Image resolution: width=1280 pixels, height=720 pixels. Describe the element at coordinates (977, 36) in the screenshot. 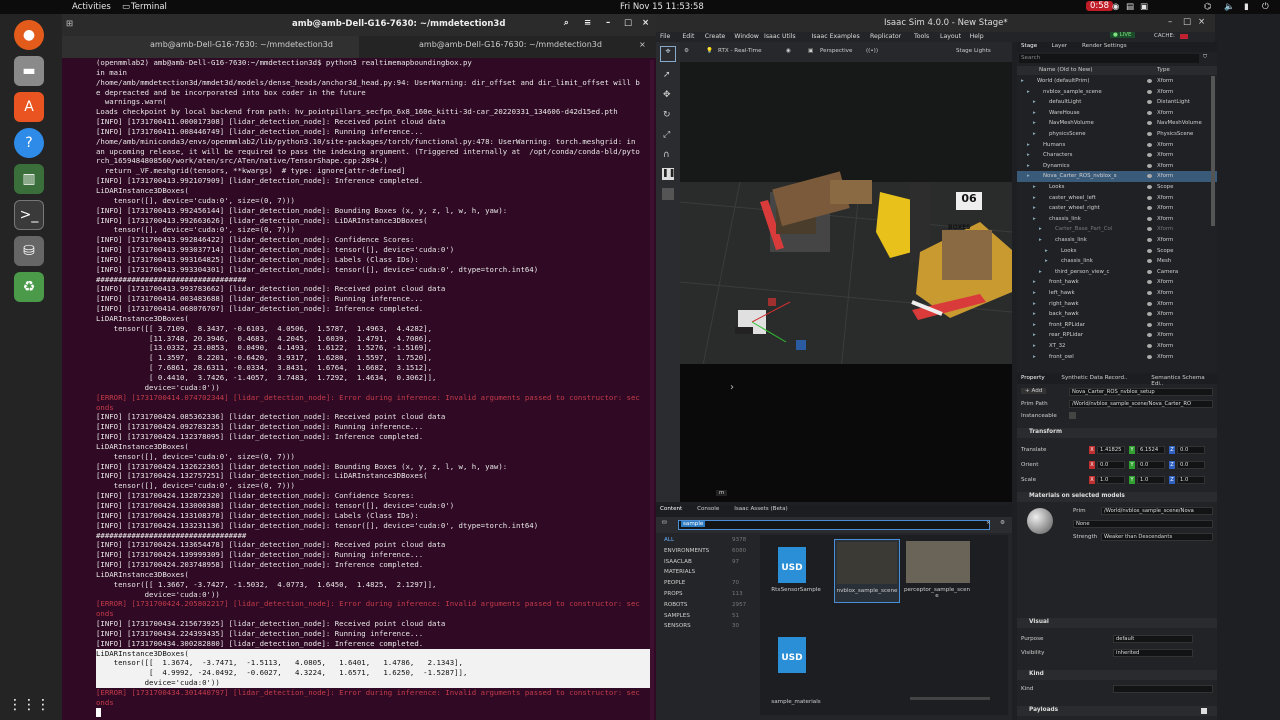

I see `menu-help: Help` at that location.